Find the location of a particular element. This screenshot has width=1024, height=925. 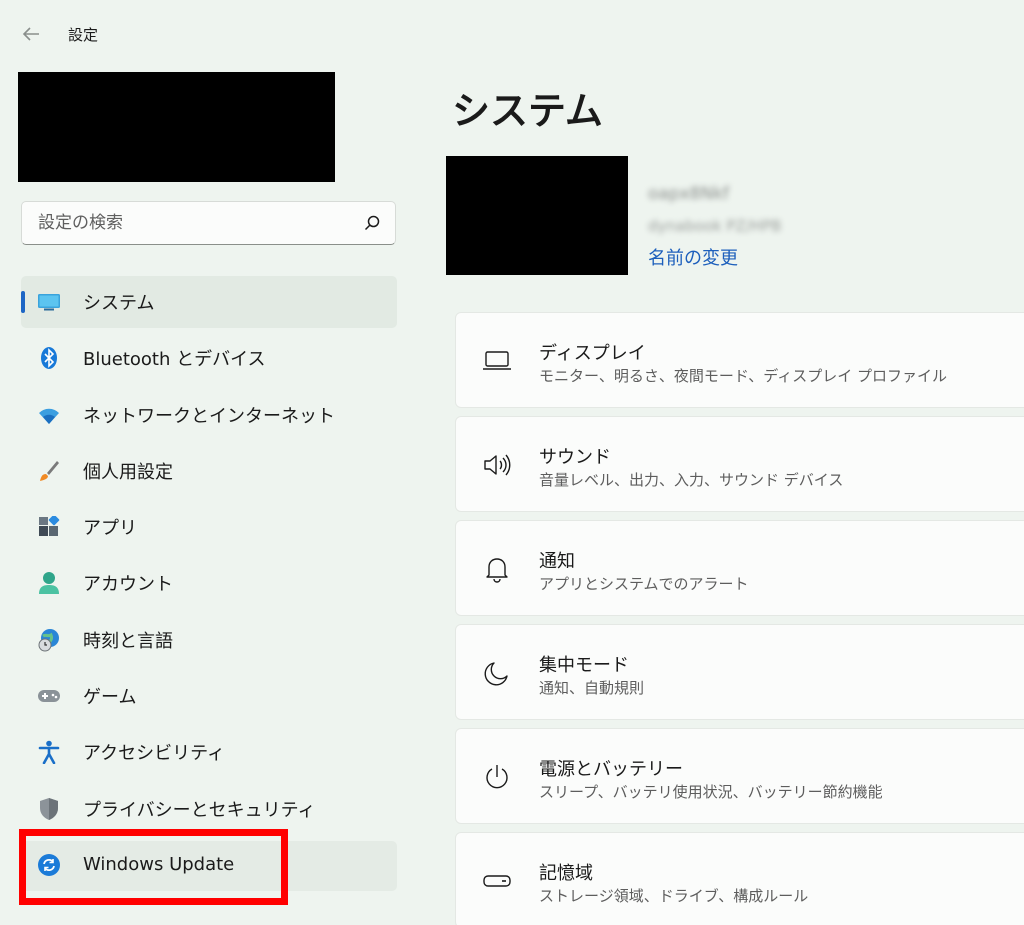

card-description: モニター、明るさ、夜間モード、ディスプレイ プロファイル is located at coordinates (743, 376).